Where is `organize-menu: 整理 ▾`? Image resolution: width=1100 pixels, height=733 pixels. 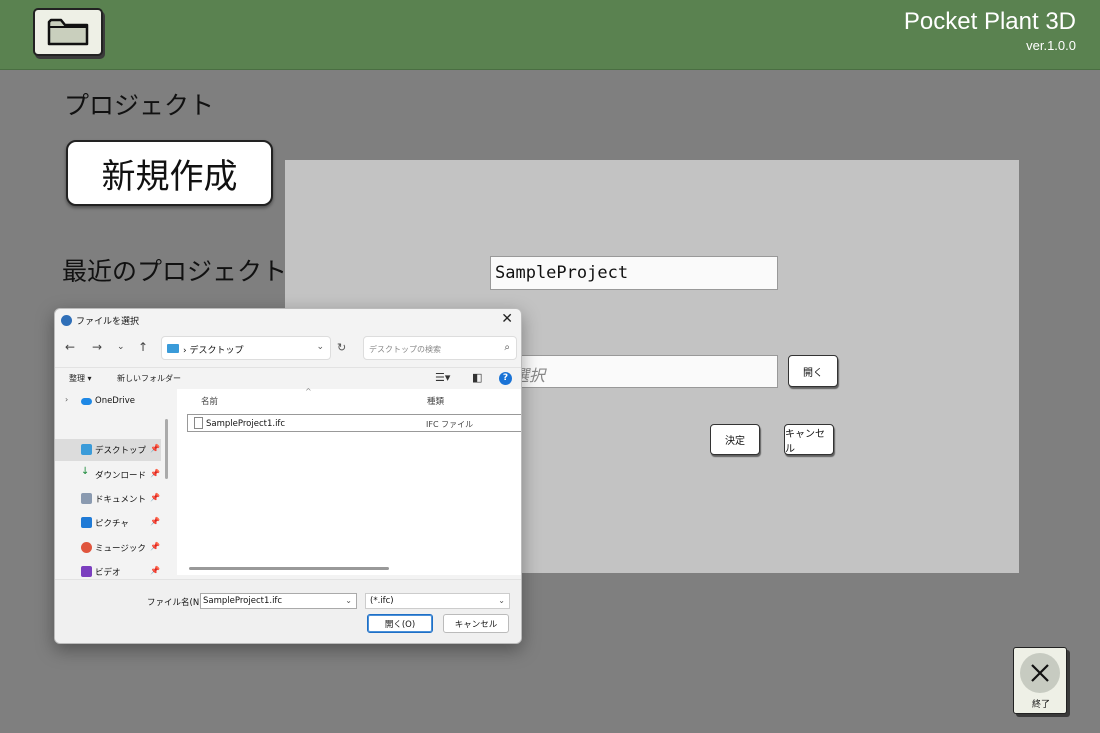 organize-menu: 整理 ▾ is located at coordinates (80, 378).